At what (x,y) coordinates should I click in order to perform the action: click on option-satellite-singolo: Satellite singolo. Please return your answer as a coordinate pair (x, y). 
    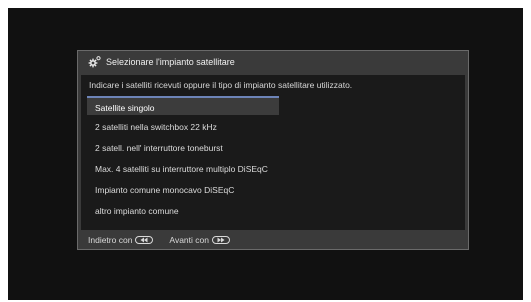
    Looking at the image, I should click on (183, 105).